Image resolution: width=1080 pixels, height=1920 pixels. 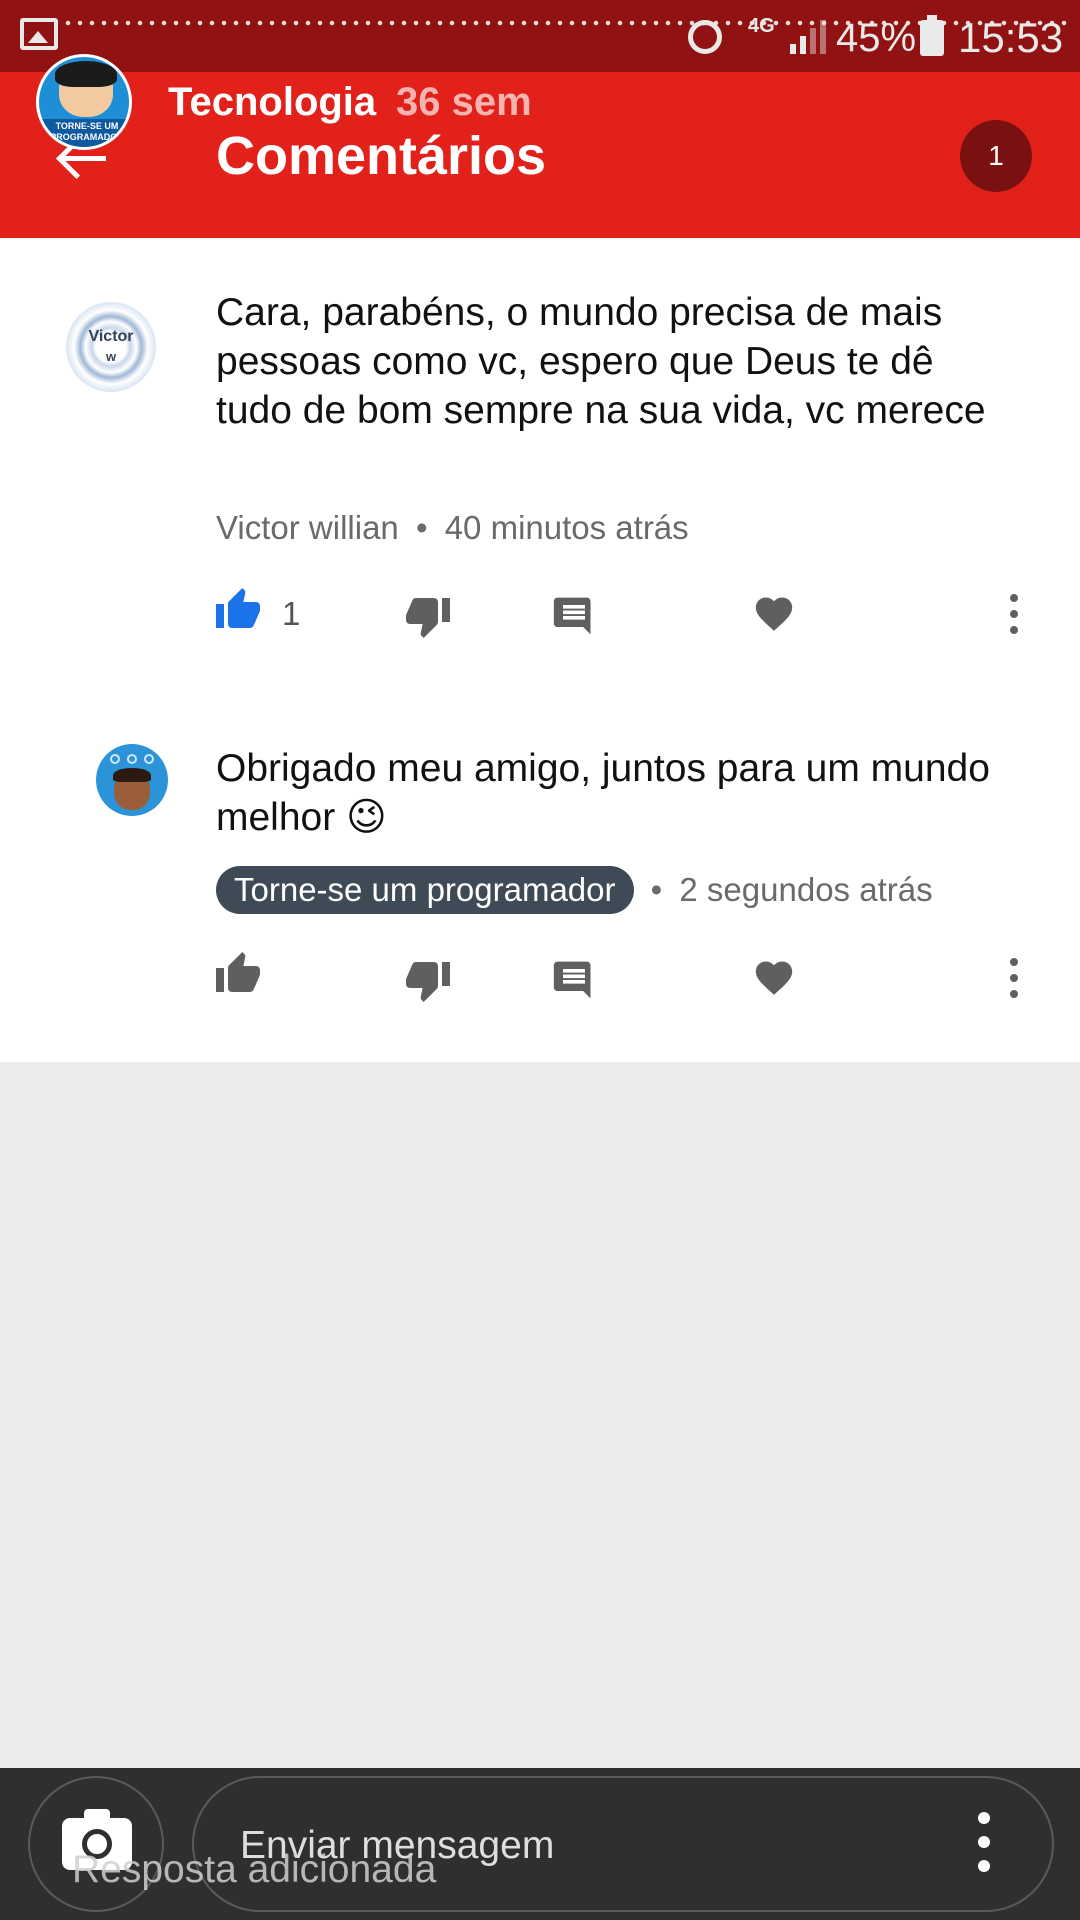 I want to click on channel-age: 36 sem, so click(x=464, y=102).